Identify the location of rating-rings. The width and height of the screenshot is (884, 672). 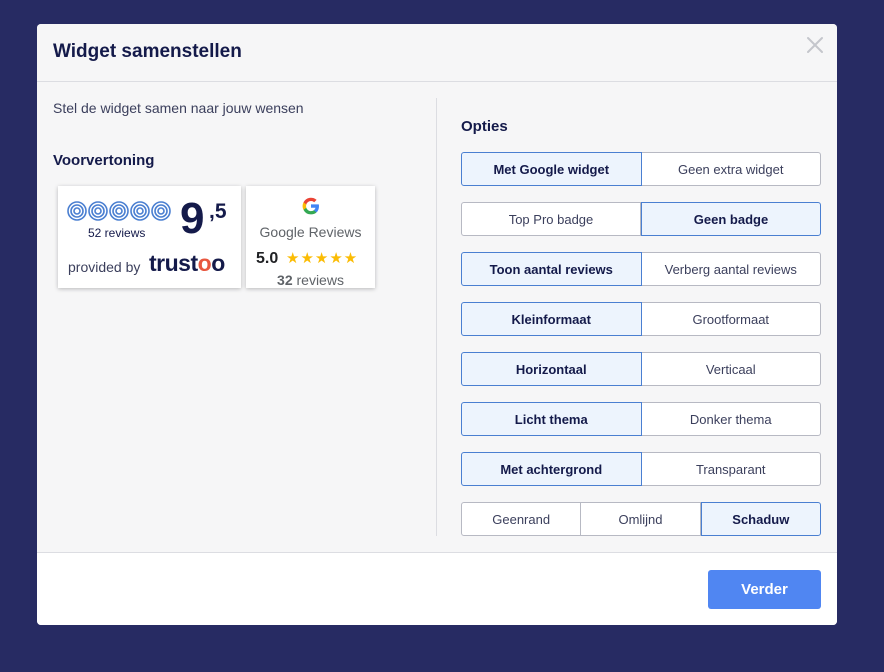
(119, 211).